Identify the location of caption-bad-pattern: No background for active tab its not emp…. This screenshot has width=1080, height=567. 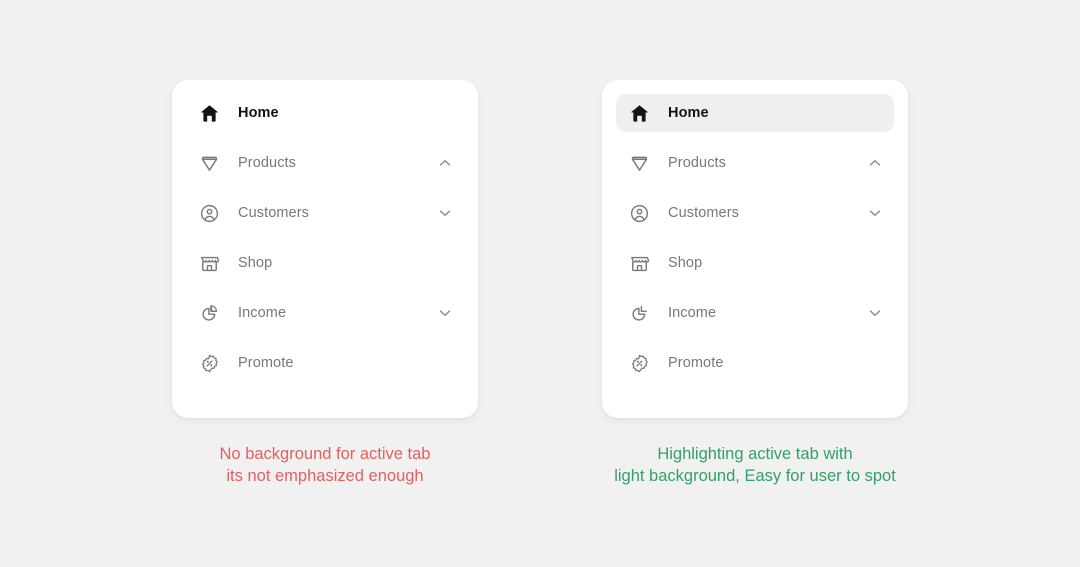
(325, 465).